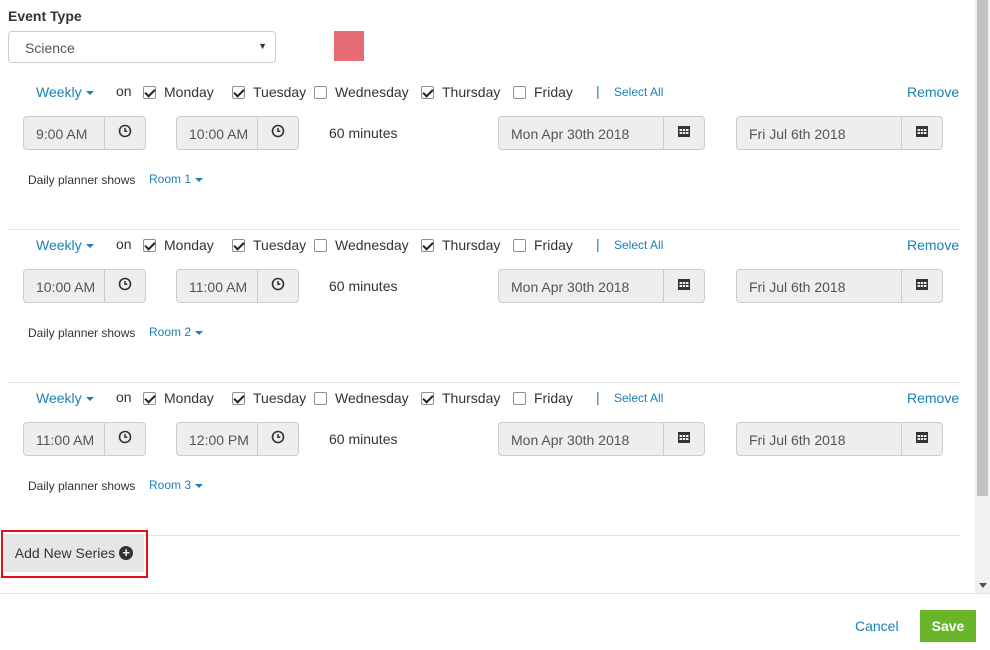 This screenshot has height=650, width=990. What do you see at coordinates (372, 398) in the screenshot?
I see `day-label: Wednesday` at bounding box center [372, 398].